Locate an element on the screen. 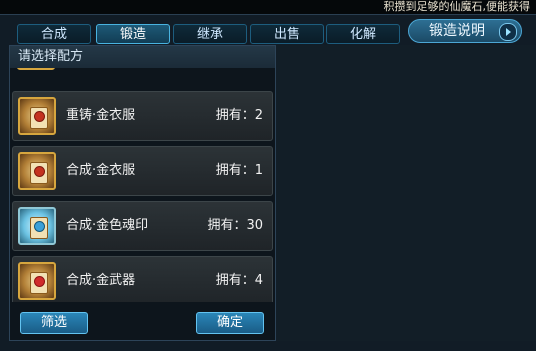 The height and width of the screenshot is (351, 536). recipe-name: 合成·金武器 is located at coordinates (101, 280).